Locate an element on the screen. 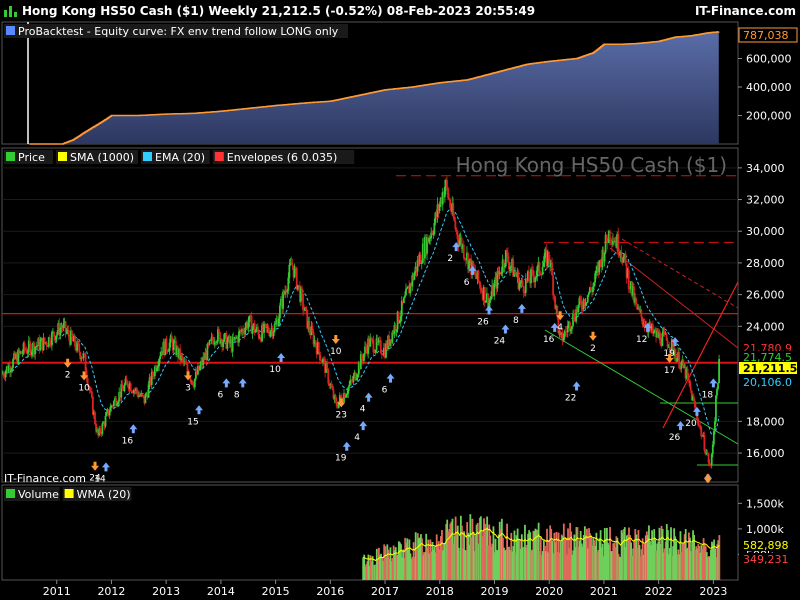 Image resolution: width=800 pixels, height=600 pixels. buy-signal-label-5: 10 is located at coordinates (275, 370).